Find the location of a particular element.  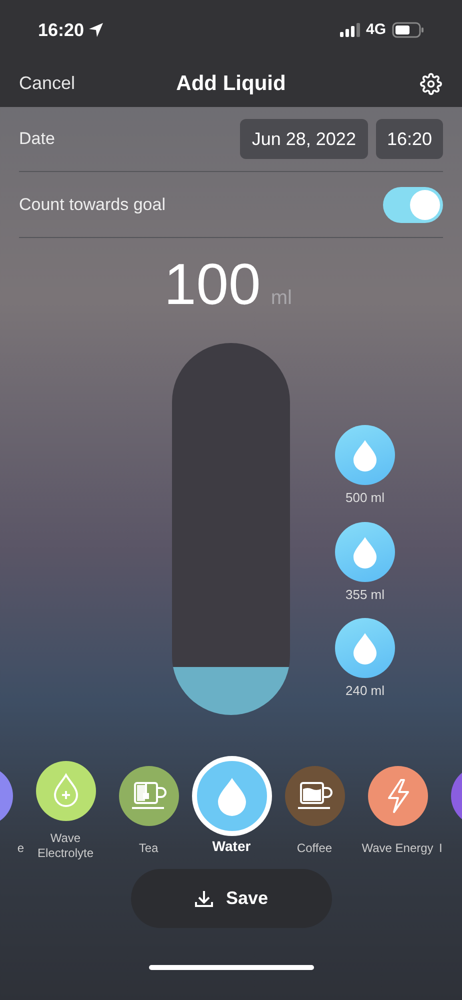

goal-toggle is located at coordinates (413, 204).